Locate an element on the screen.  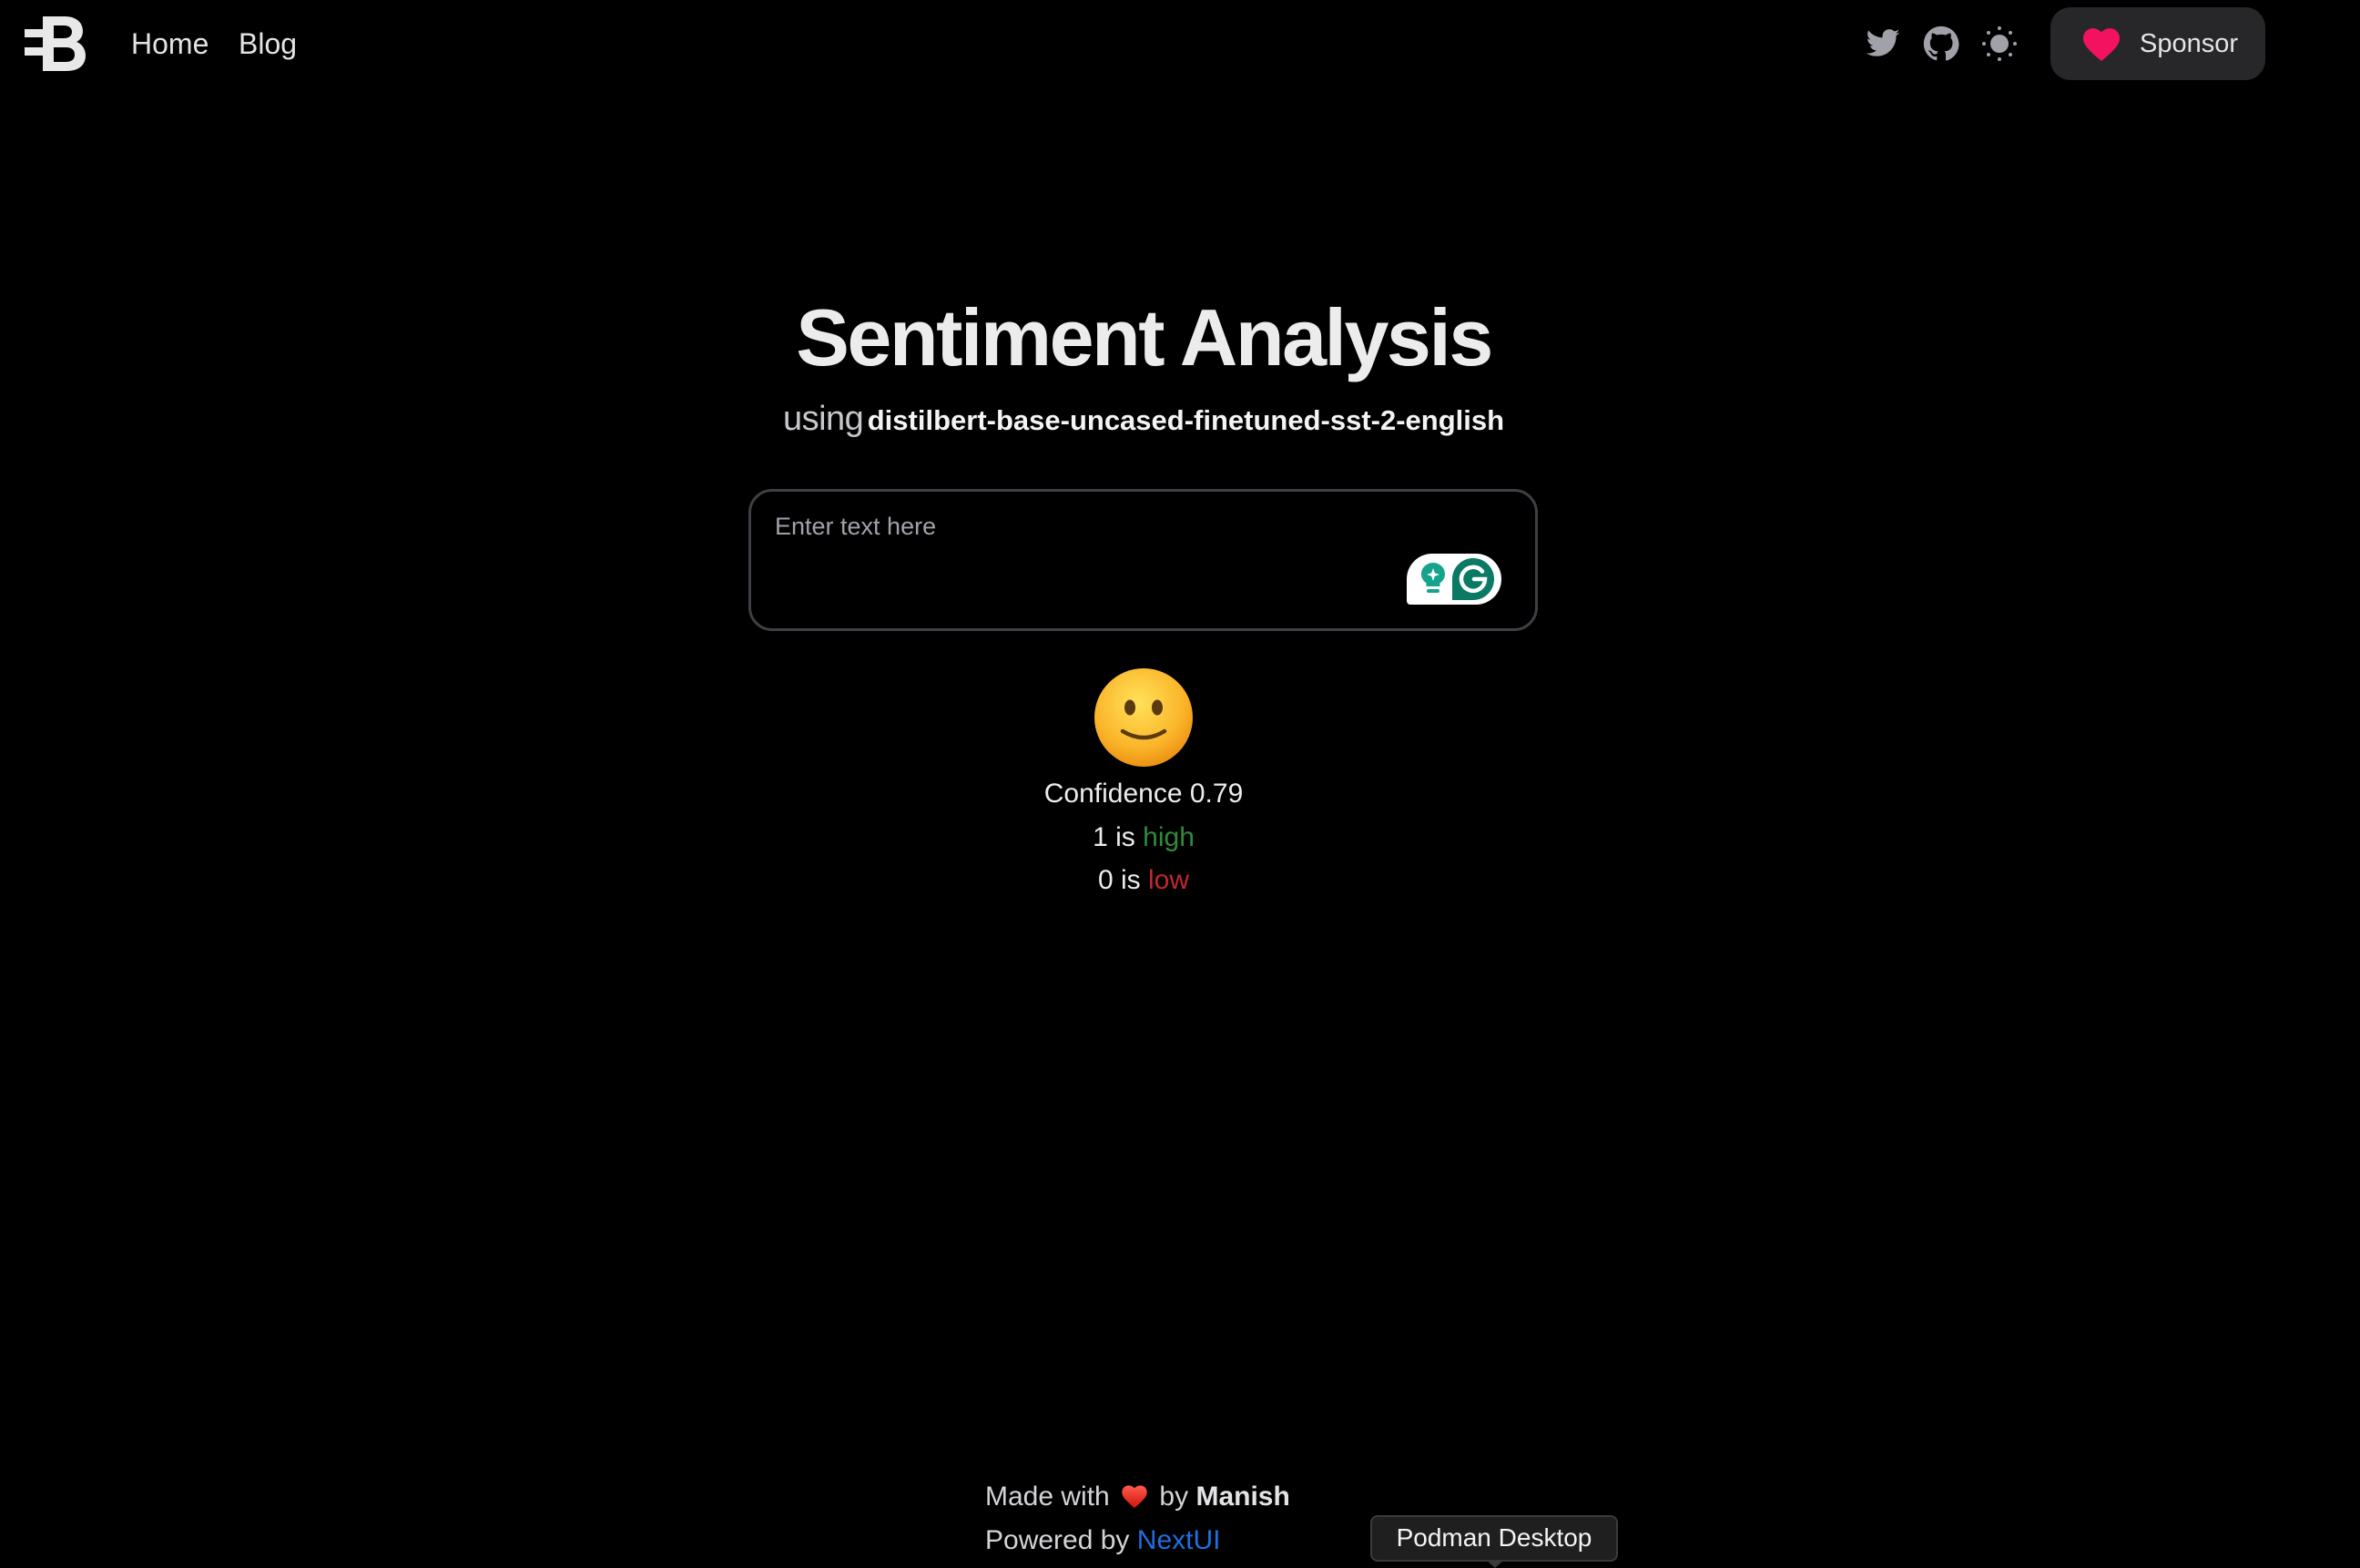
theme-toggle-sun-icon is located at coordinates (1999, 43).